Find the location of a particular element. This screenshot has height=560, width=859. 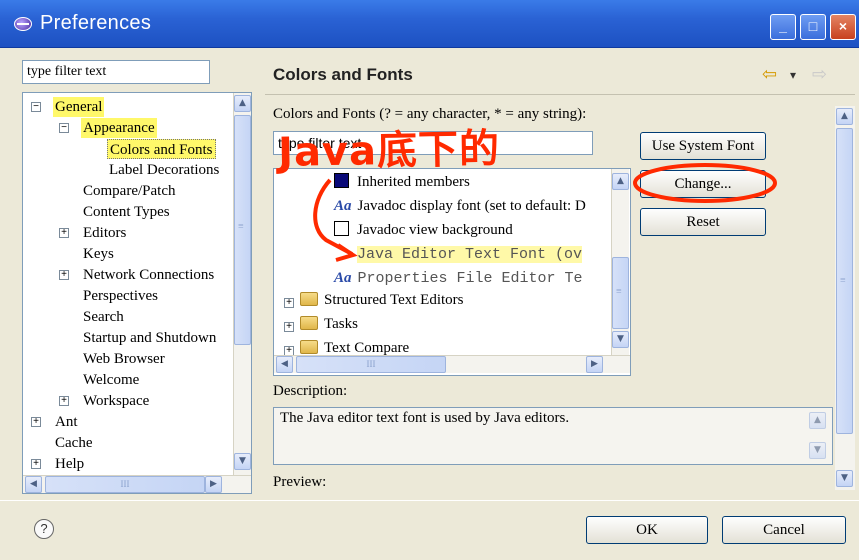

tree-item-workspace: Workspace is located at coordinates (116, 401).